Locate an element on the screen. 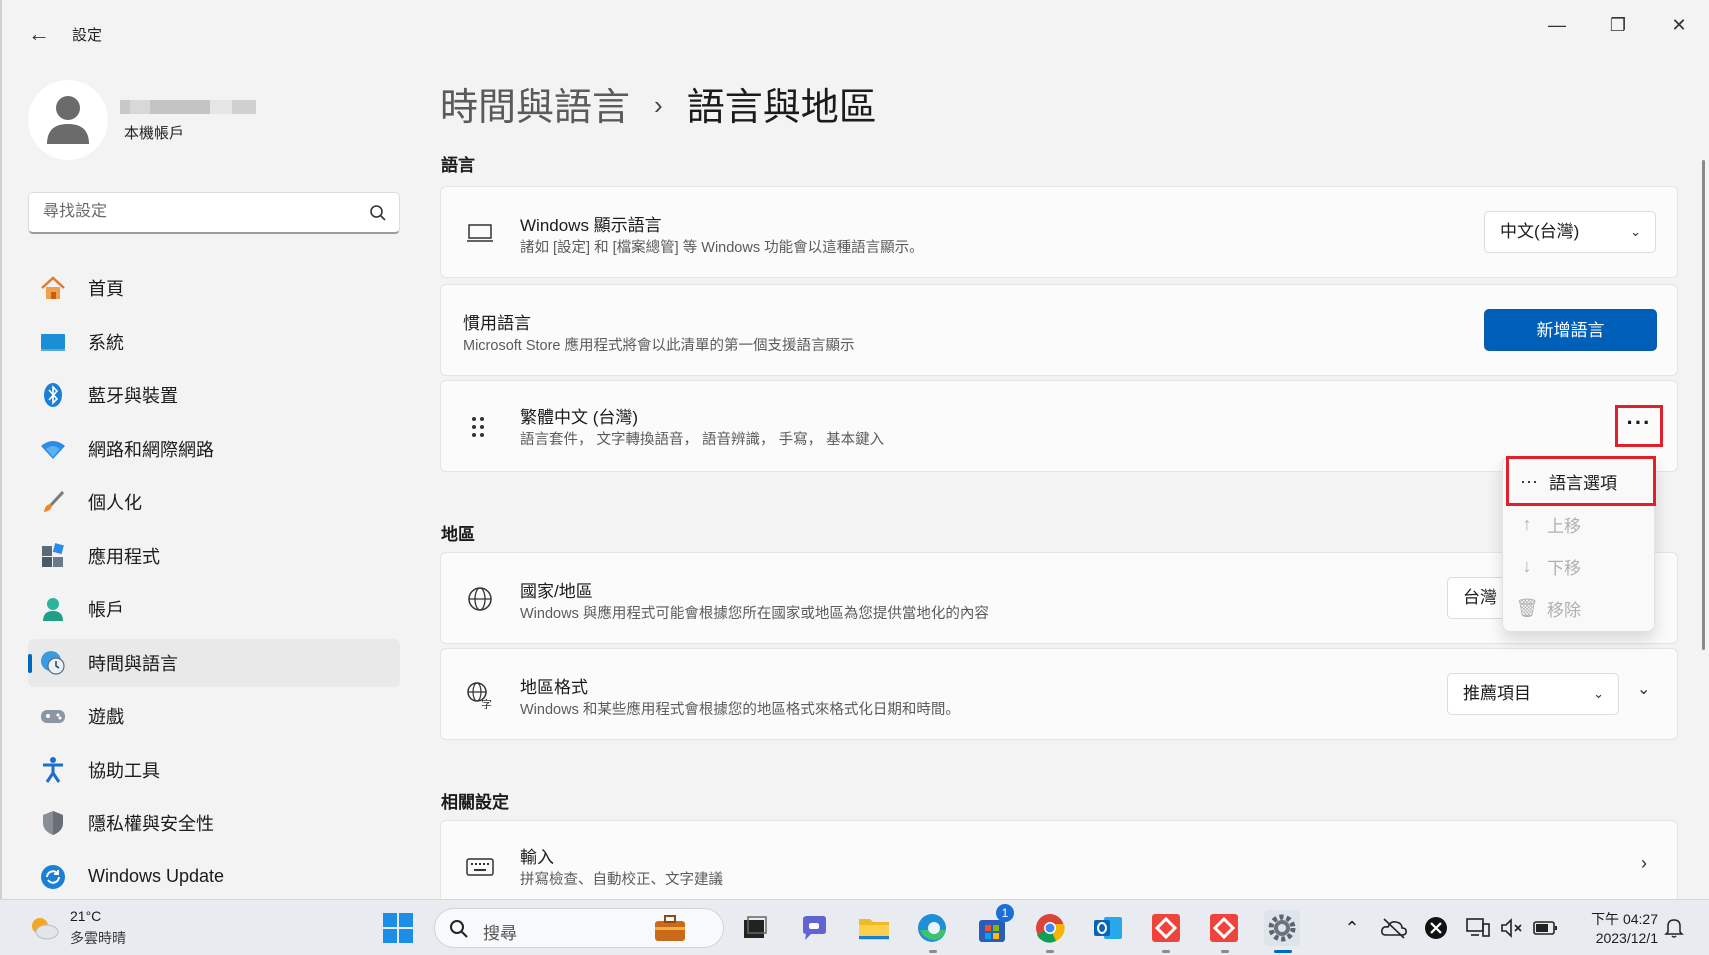 The height and width of the screenshot is (955, 1709). volume-muted-icon is located at coordinates (1512, 928).